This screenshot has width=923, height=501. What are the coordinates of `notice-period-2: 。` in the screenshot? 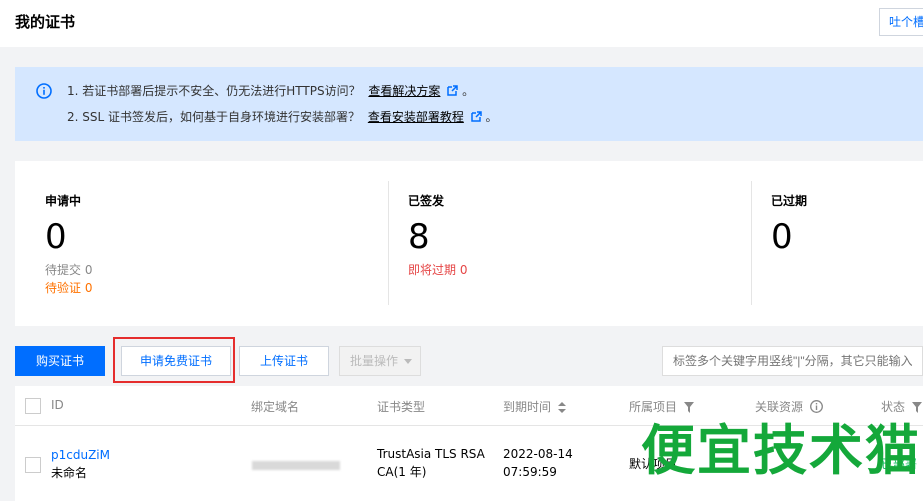 It's located at (491, 117).